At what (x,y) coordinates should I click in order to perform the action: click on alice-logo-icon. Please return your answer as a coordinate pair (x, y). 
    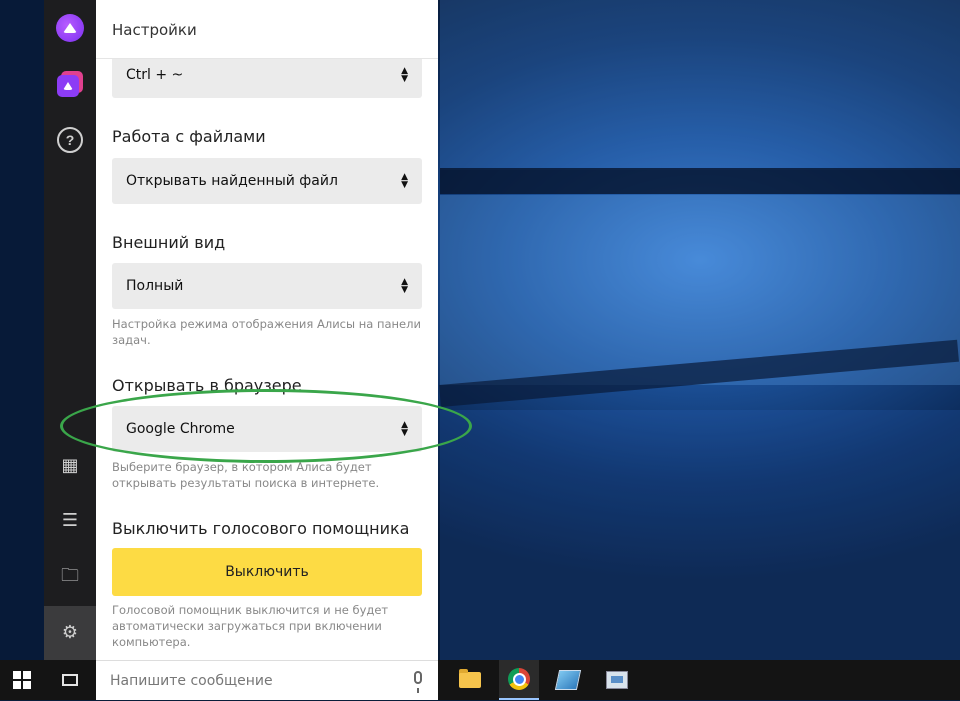
    Looking at the image, I should click on (70, 28).